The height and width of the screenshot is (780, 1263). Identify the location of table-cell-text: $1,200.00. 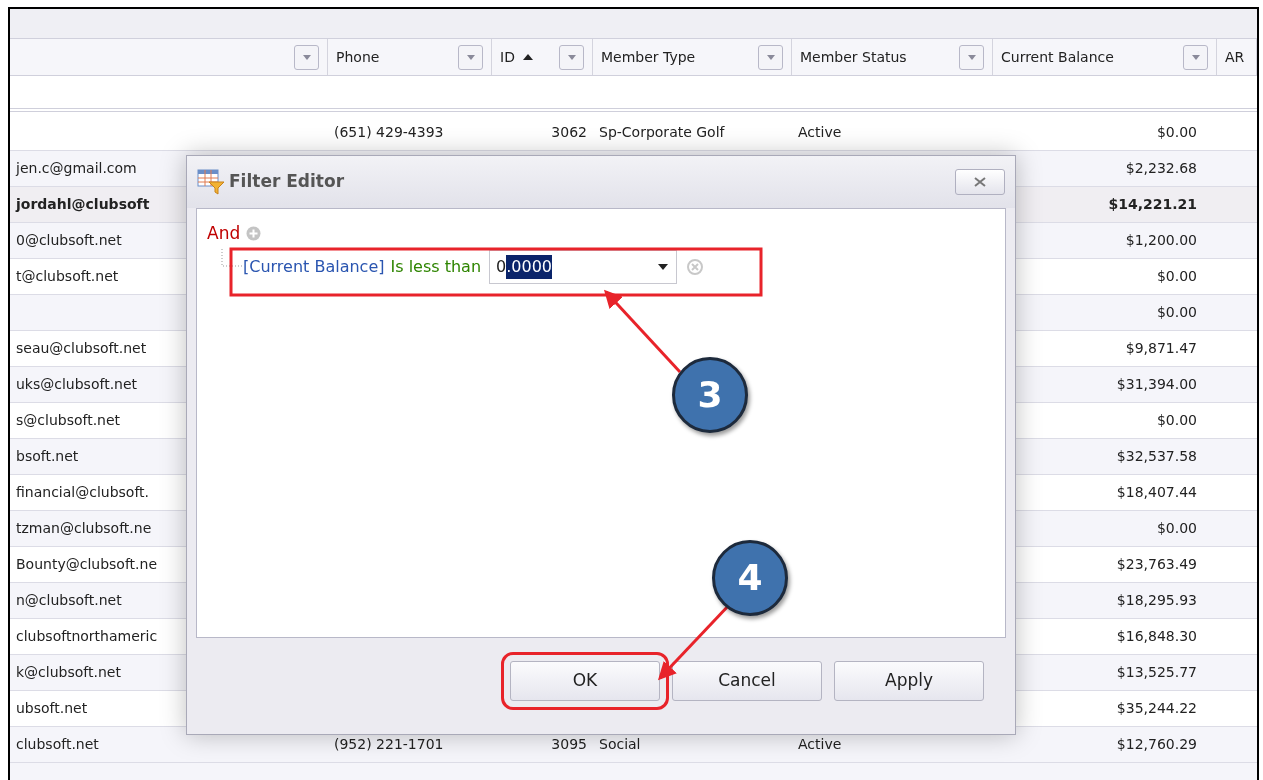
(1161, 240).